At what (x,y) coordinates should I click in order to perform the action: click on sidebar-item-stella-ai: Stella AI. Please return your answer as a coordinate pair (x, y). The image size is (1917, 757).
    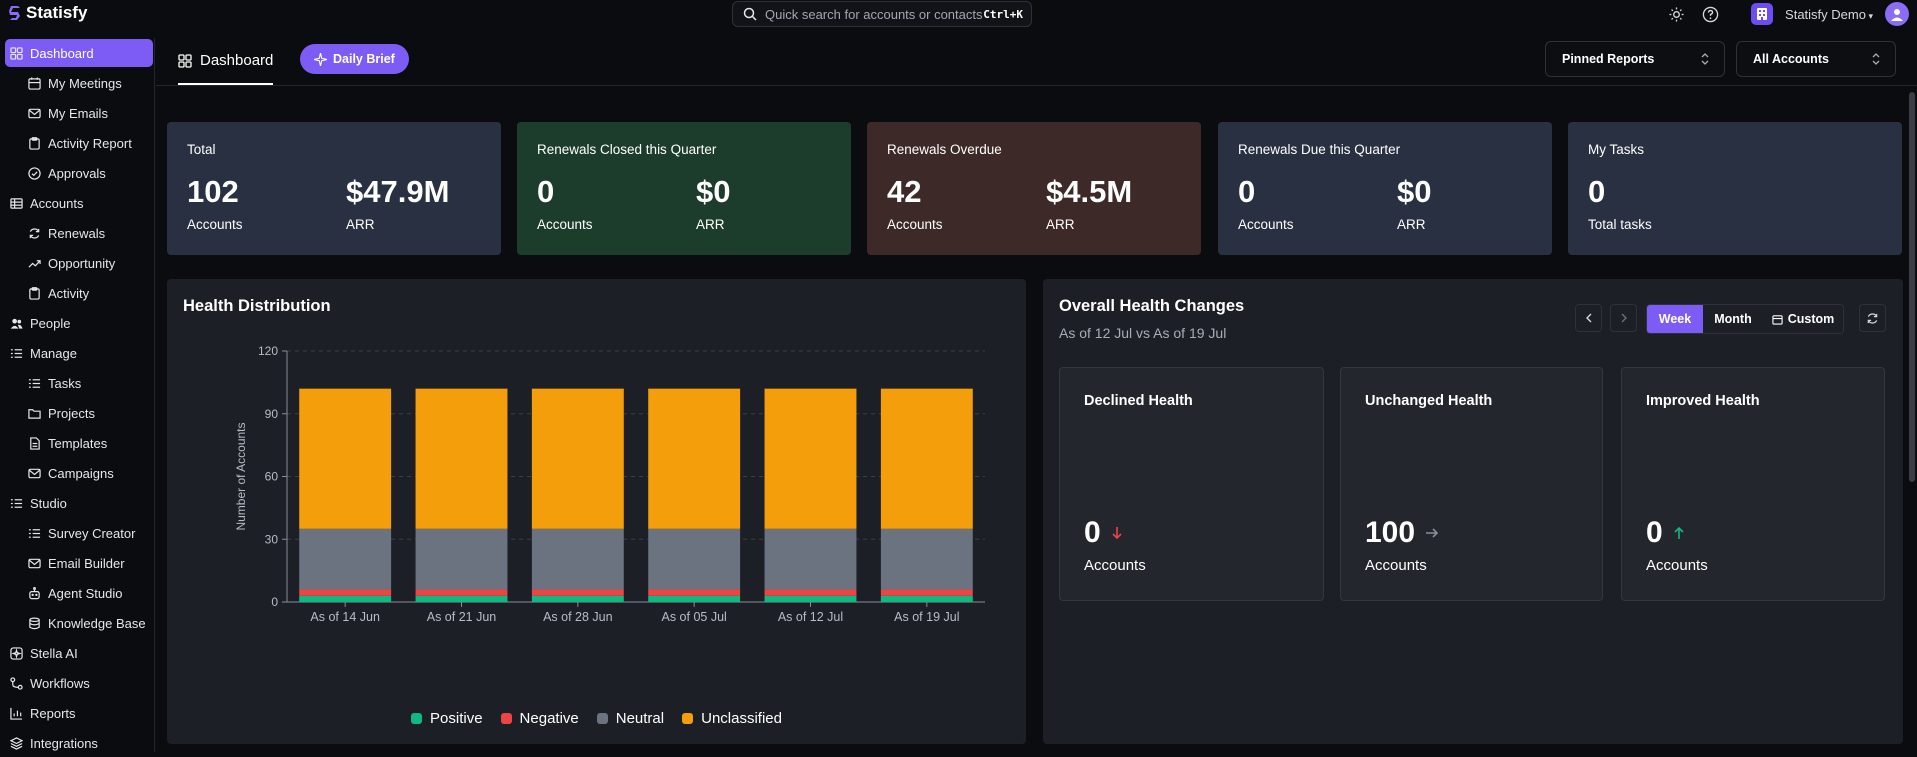
    Looking at the image, I should click on (79, 653).